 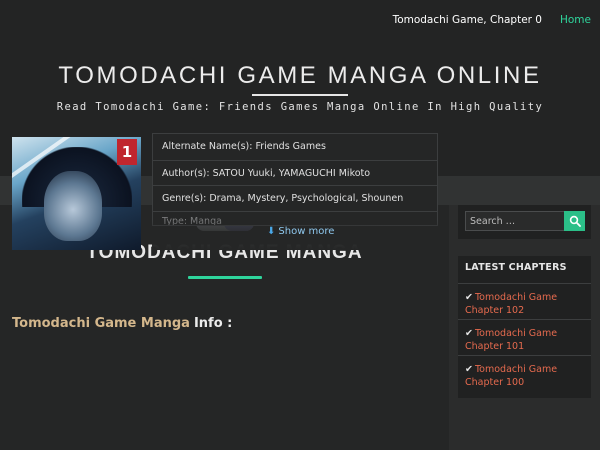 I want to click on info-row-alternate-name: Alternate Name(s): Friends Games, so click(x=244, y=146).